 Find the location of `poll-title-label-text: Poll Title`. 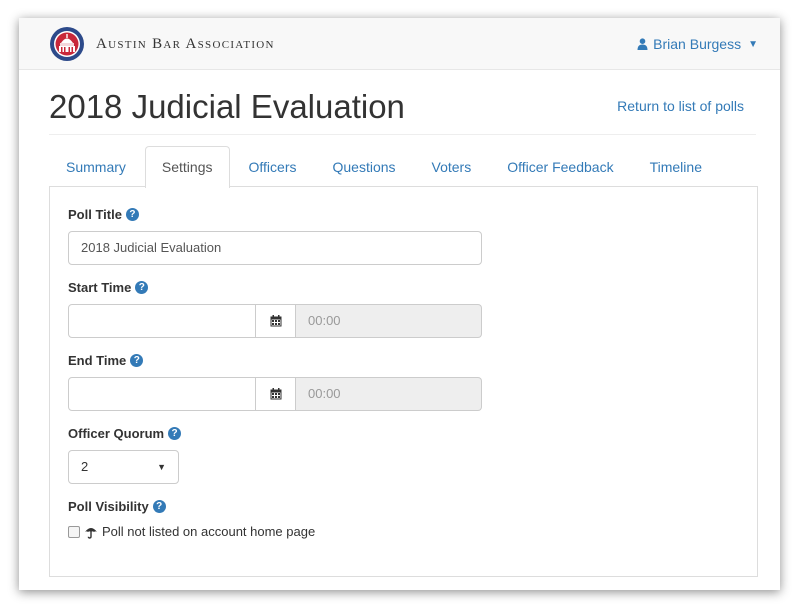

poll-title-label-text: Poll Title is located at coordinates (95, 214).